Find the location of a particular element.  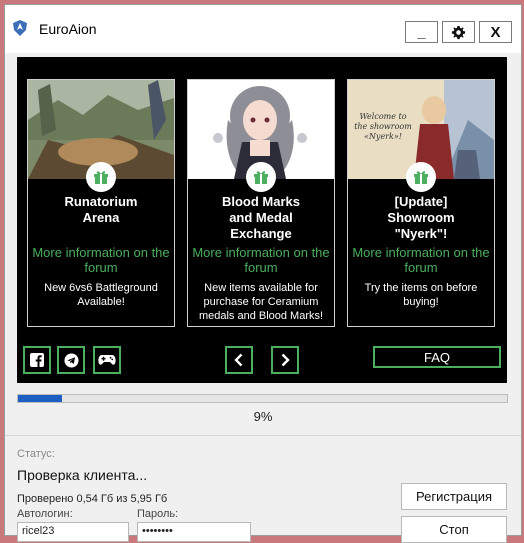

facebook-button is located at coordinates (37, 360).